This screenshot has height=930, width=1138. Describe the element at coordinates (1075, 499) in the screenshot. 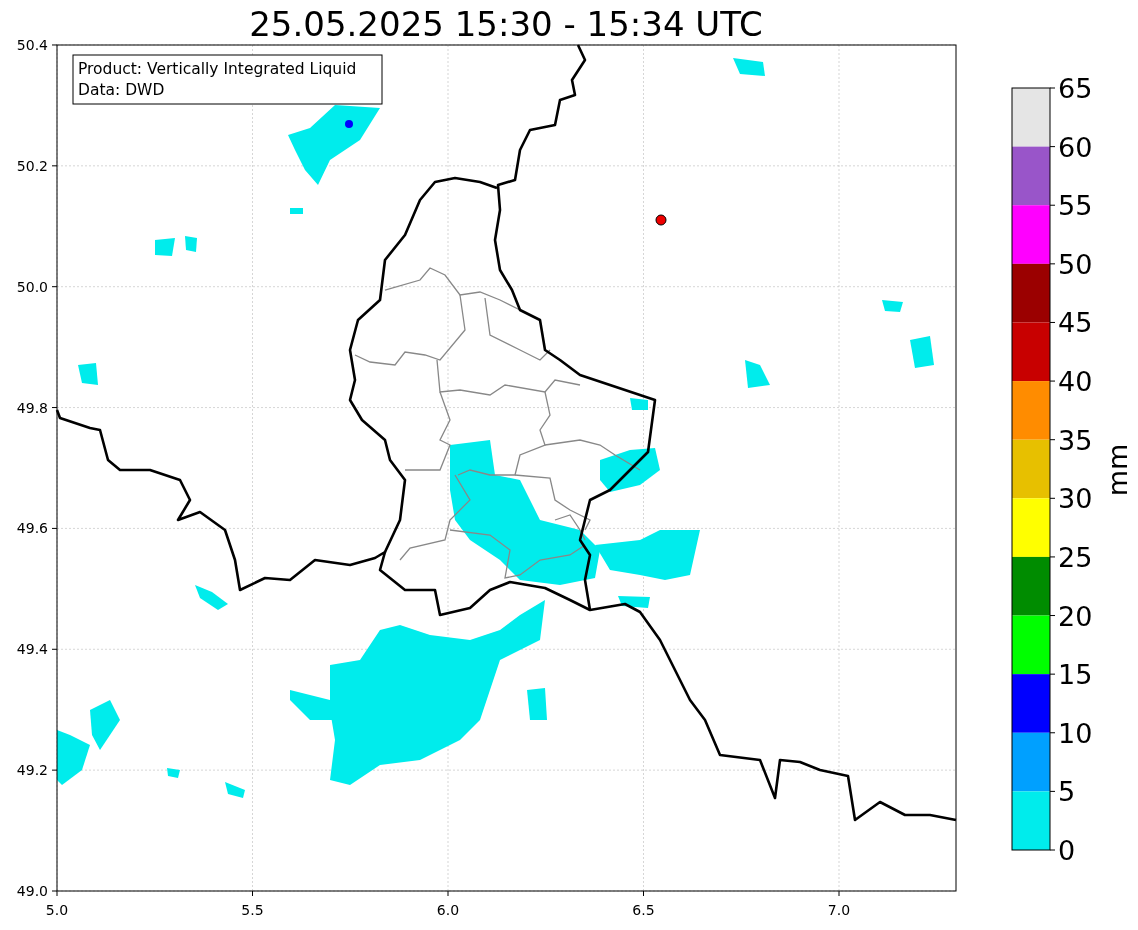

I see `colorbar-tick-label: 30` at that location.